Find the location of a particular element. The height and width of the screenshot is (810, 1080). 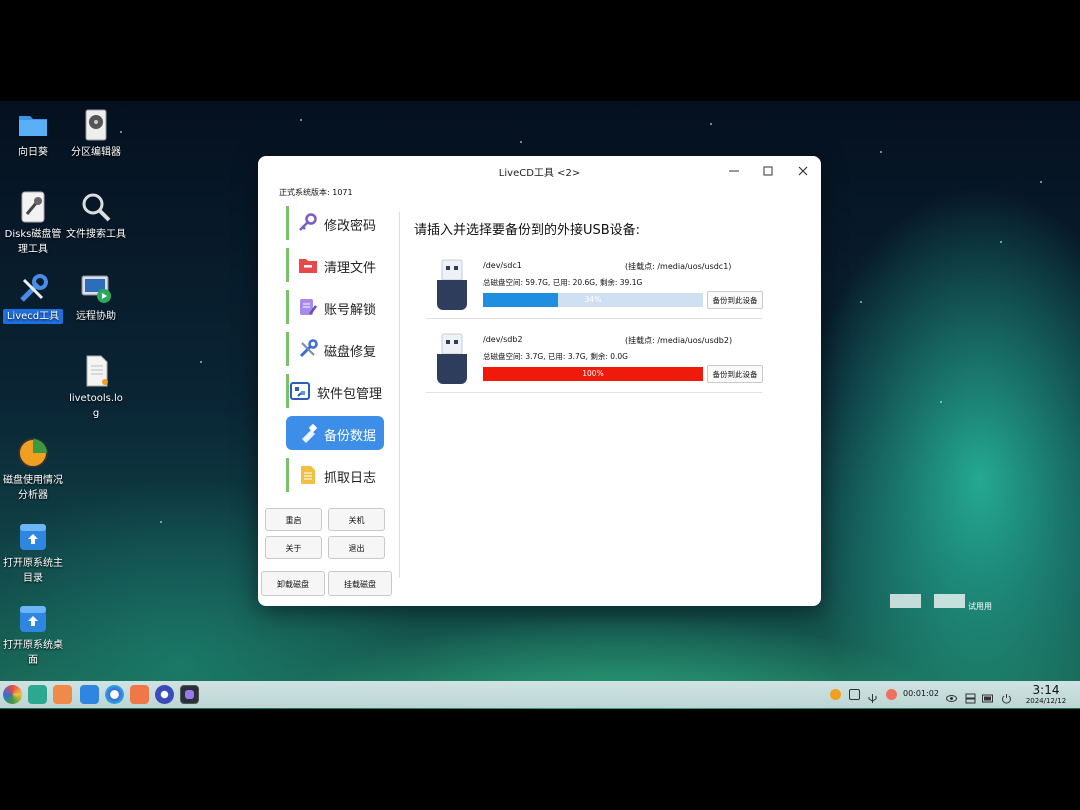

desktop-icon-disk-usage: 磁盘使用情况分析器 is located at coordinates (33, 469).